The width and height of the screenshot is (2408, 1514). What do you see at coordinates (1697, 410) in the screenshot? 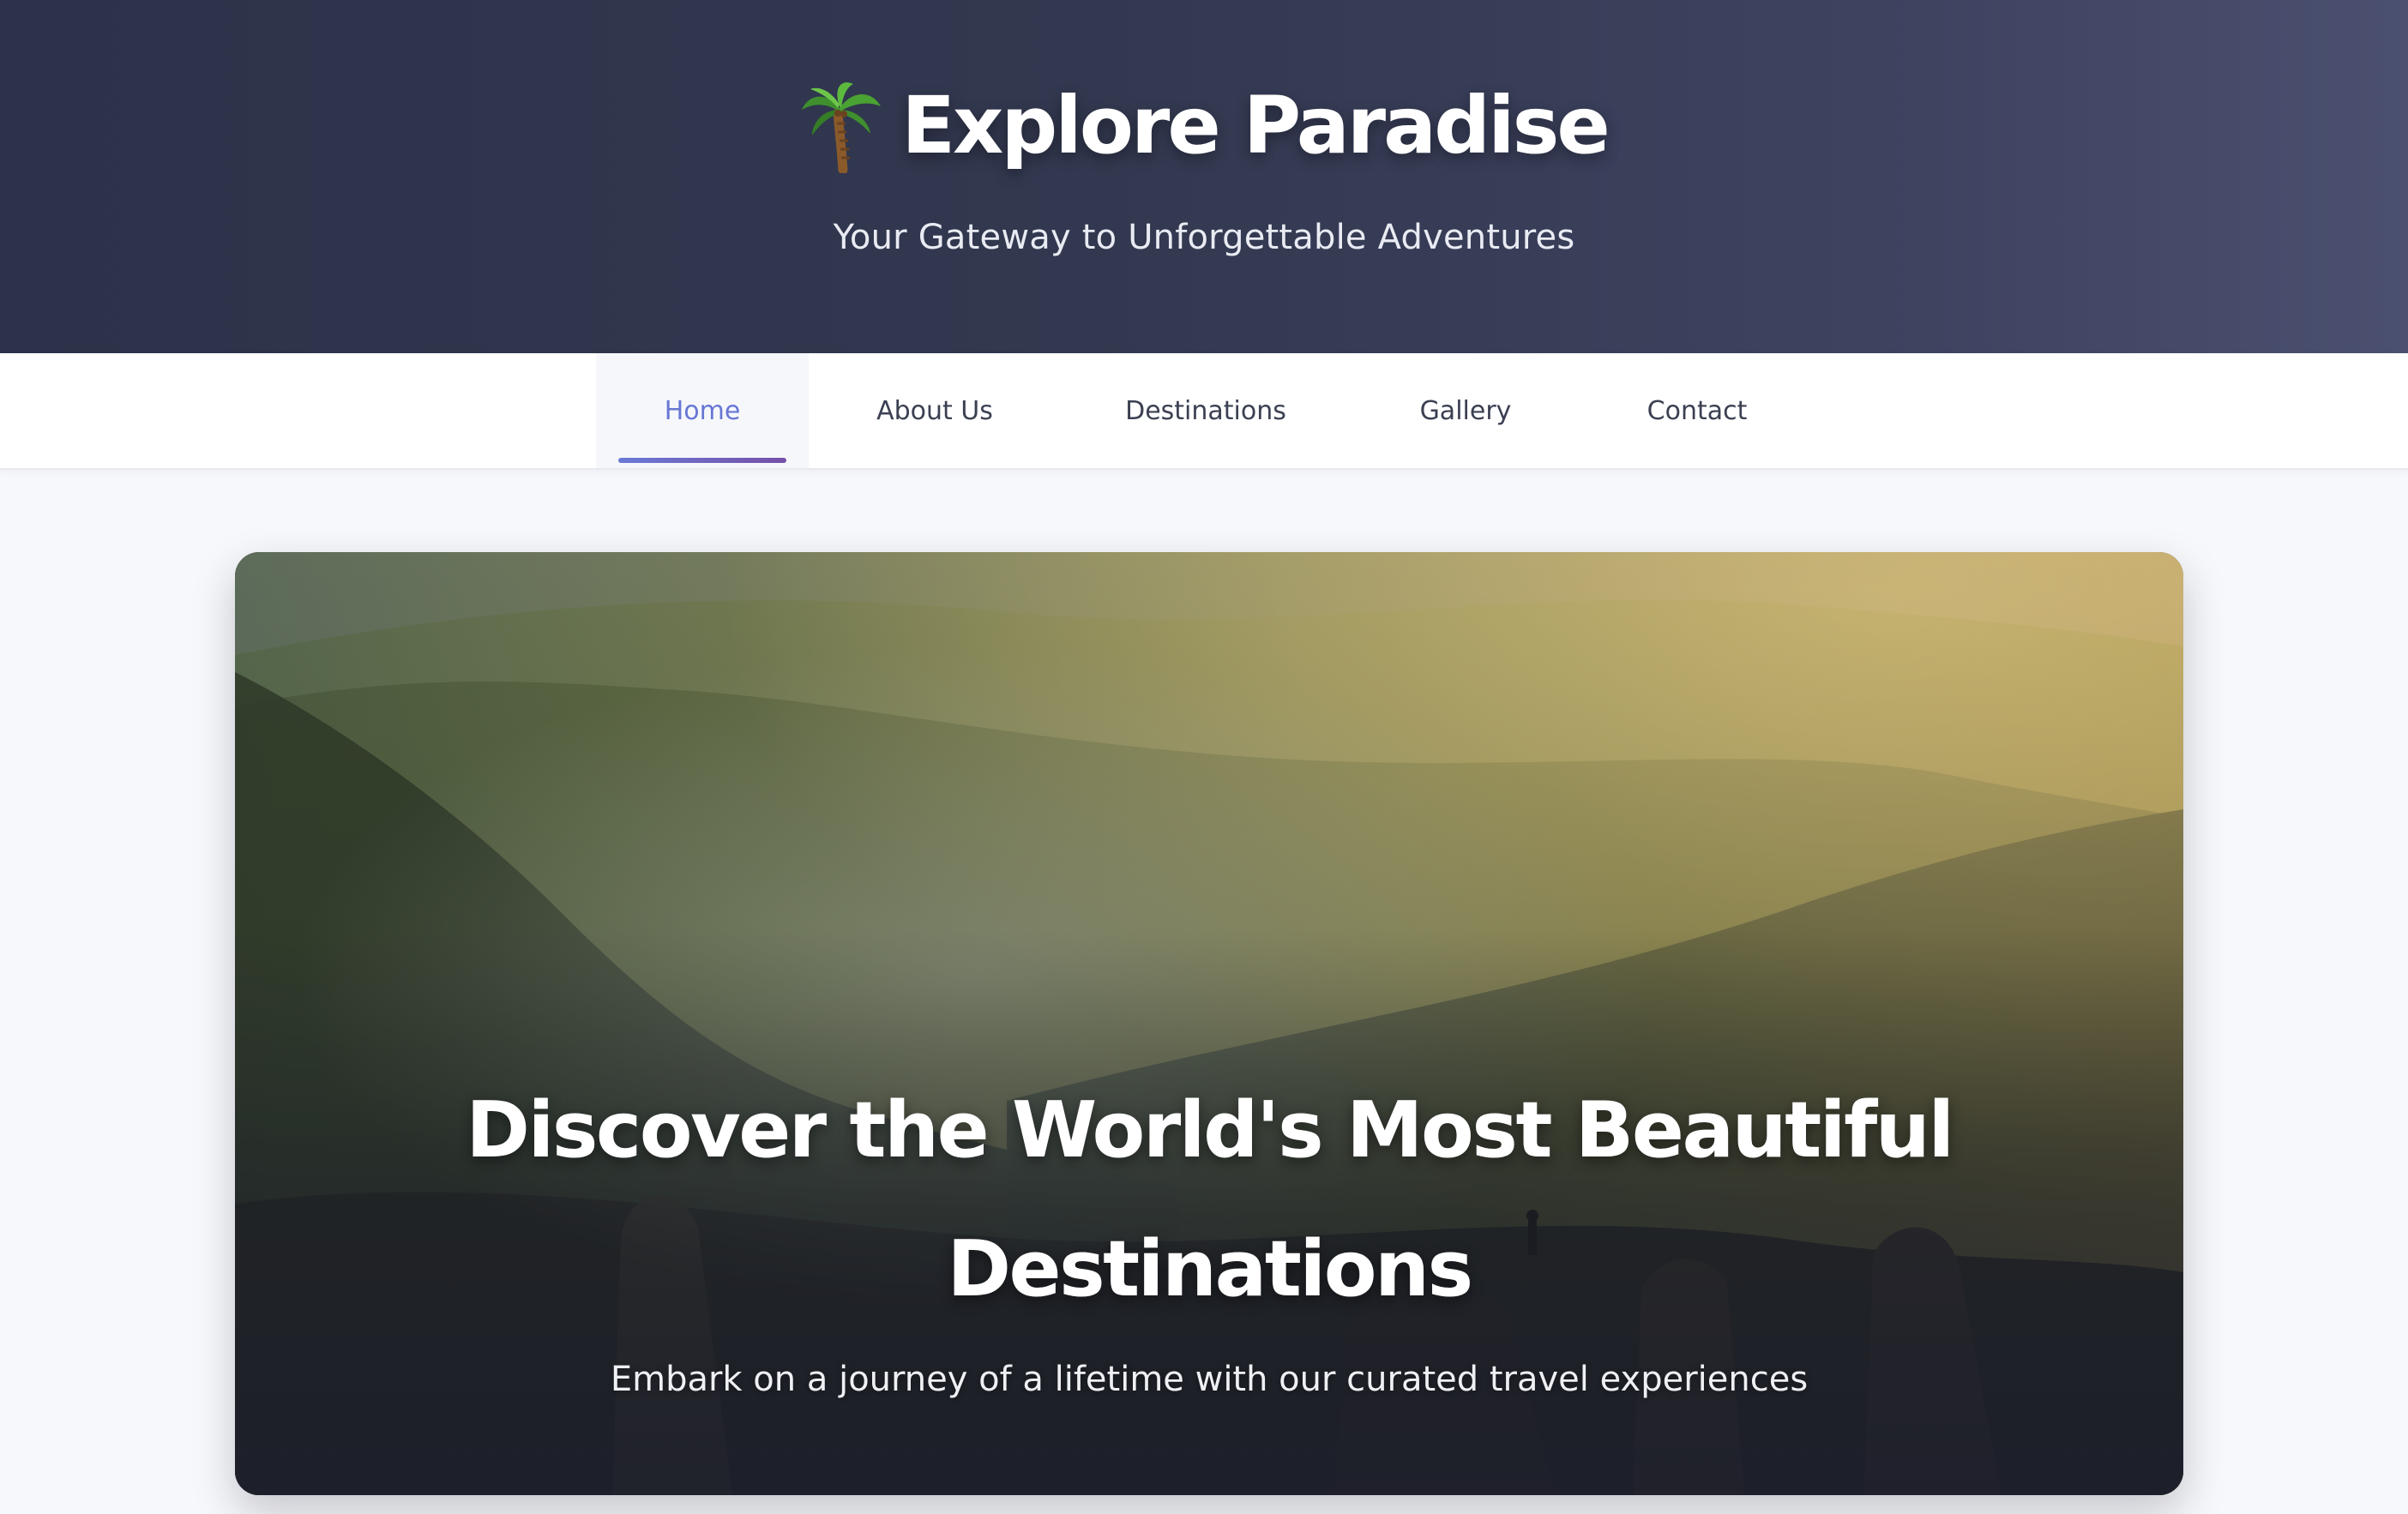
I see `nav-item-contact: Contact` at bounding box center [1697, 410].